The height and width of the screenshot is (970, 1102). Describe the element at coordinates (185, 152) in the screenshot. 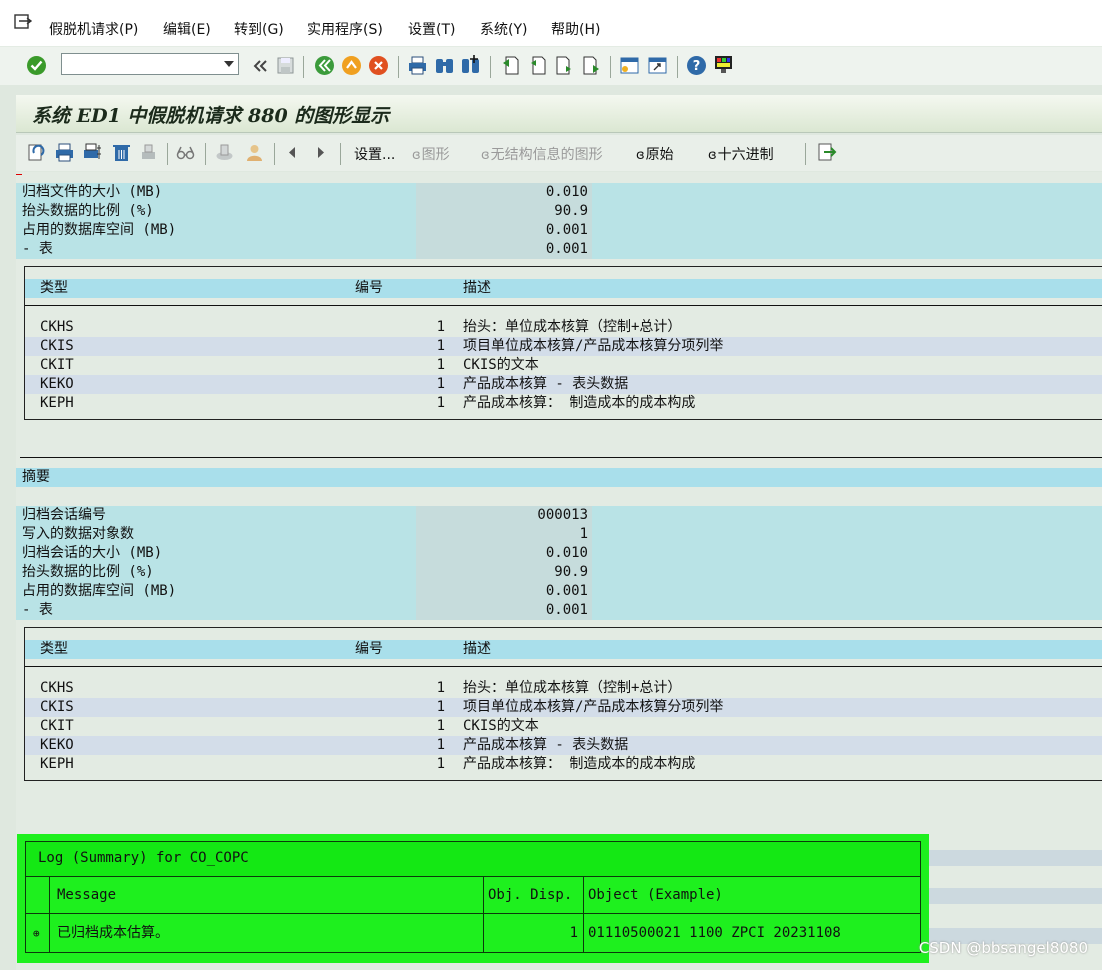

I see `display-icon` at that location.